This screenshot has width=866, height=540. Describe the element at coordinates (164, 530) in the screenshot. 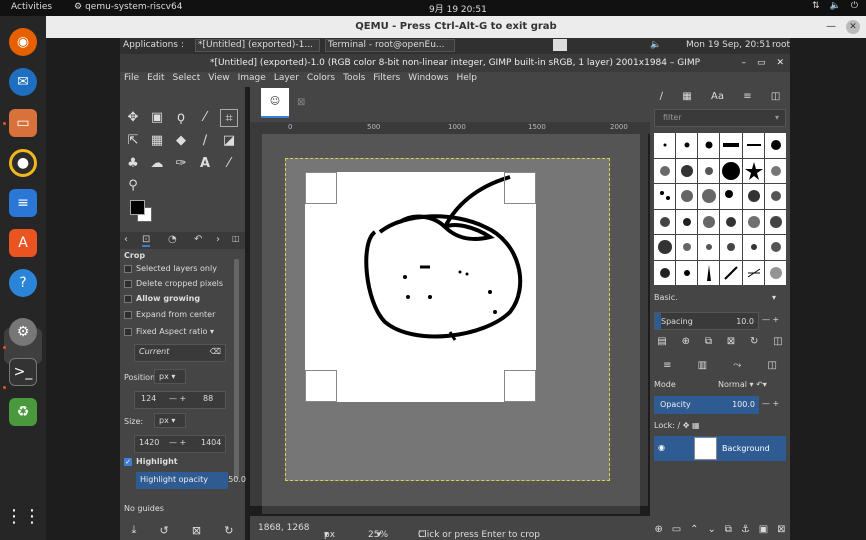

I see `restore-options-icon: ↺` at that location.